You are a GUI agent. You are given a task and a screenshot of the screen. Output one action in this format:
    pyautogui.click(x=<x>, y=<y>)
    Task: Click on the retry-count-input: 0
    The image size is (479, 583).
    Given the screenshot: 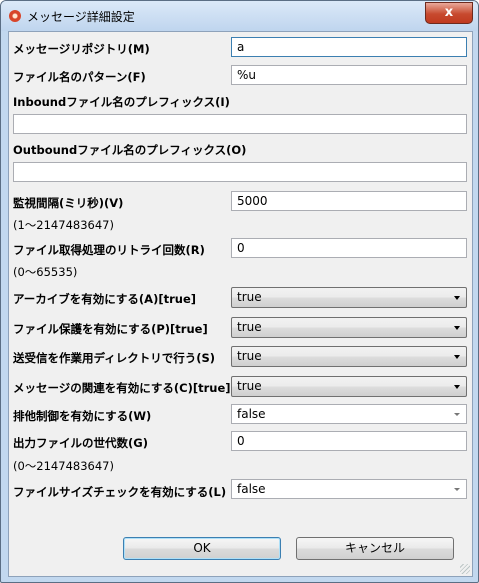 What is the action you would take?
    pyautogui.click(x=349, y=248)
    